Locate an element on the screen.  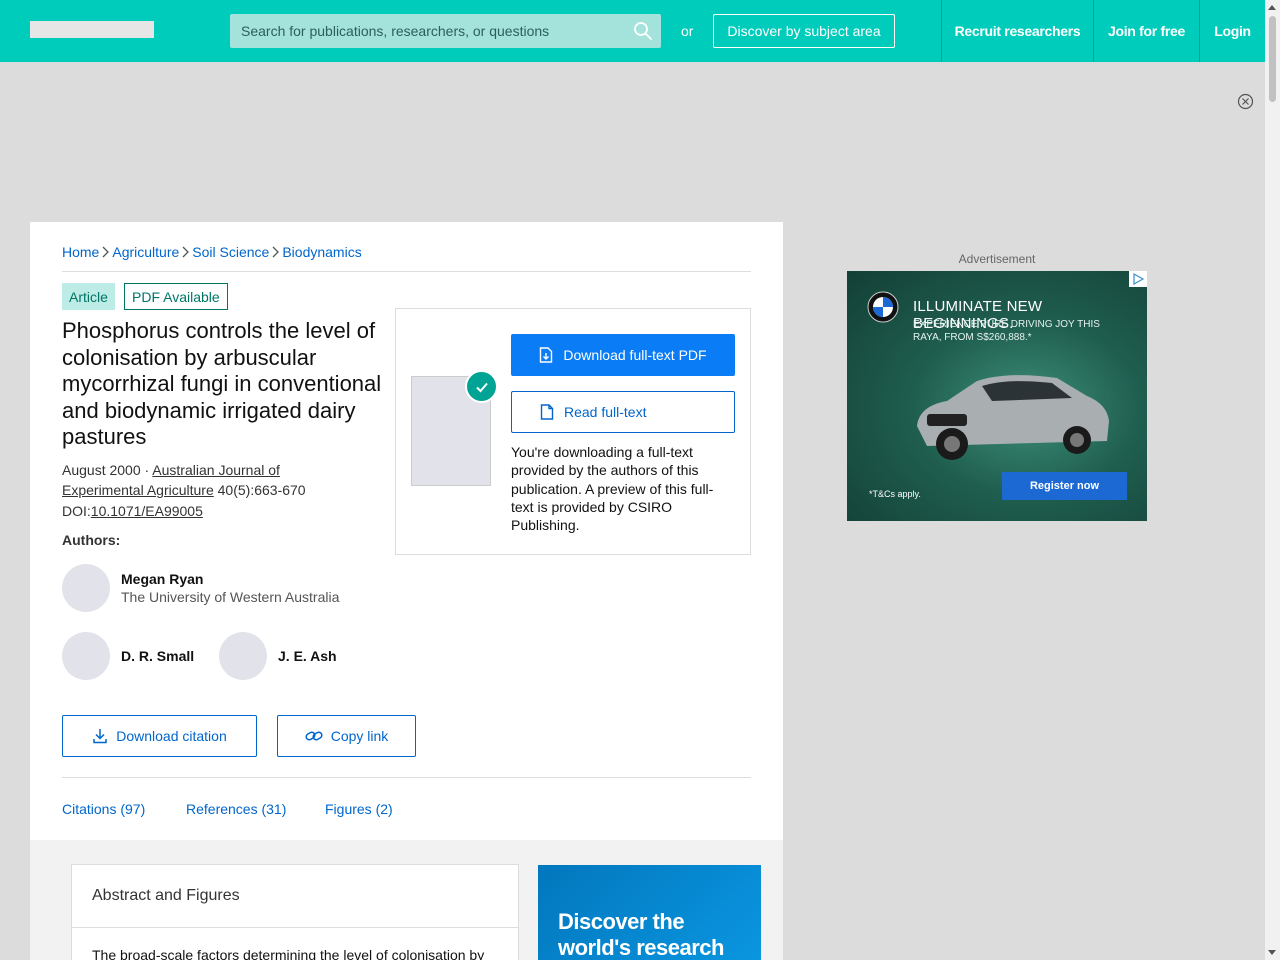
doi-label: DOI: is located at coordinates (76, 511).